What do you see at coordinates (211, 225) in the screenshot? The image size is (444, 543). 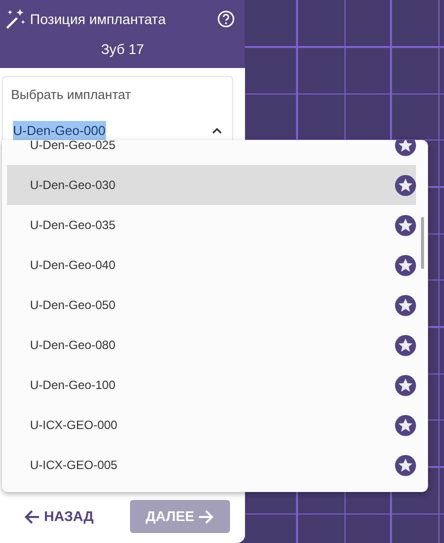 I see `dropdown-item: U-Den-Geo-035` at bounding box center [211, 225].